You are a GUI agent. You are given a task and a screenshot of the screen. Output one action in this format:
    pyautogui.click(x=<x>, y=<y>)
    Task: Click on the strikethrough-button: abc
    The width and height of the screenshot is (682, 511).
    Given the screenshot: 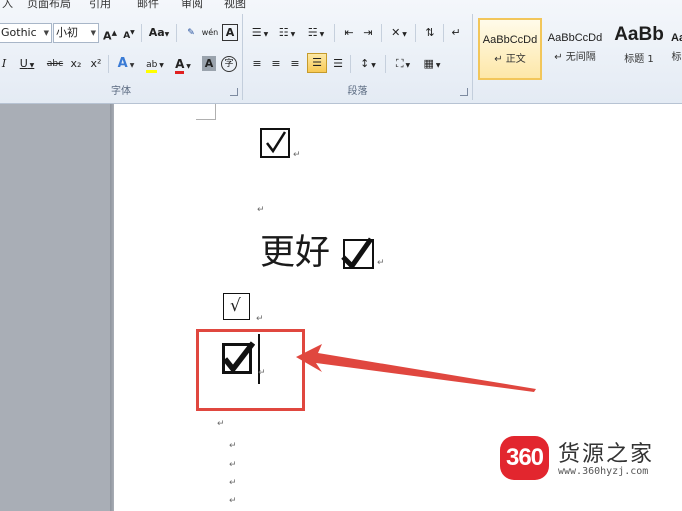 What is the action you would take?
    pyautogui.click(x=55, y=64)
    